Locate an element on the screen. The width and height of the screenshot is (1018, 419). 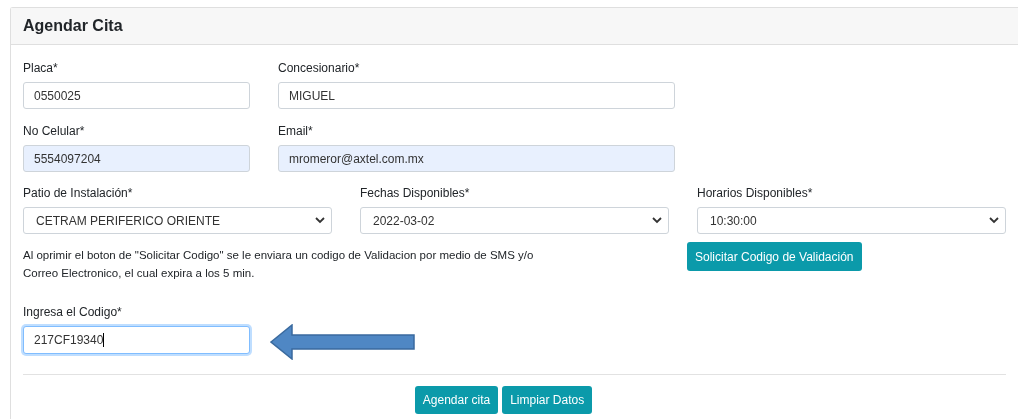
card-title: Agendar Cita is located at coordinates (73, 26).